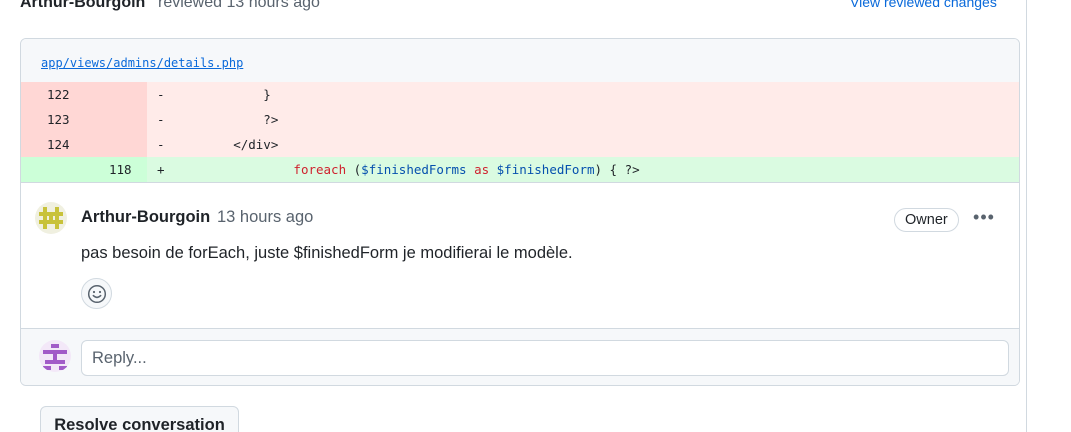  Describe the element at coordinates (139, 419) in the screenshot. I see `resolve-conversation-button: Resolve conversation` at that location.